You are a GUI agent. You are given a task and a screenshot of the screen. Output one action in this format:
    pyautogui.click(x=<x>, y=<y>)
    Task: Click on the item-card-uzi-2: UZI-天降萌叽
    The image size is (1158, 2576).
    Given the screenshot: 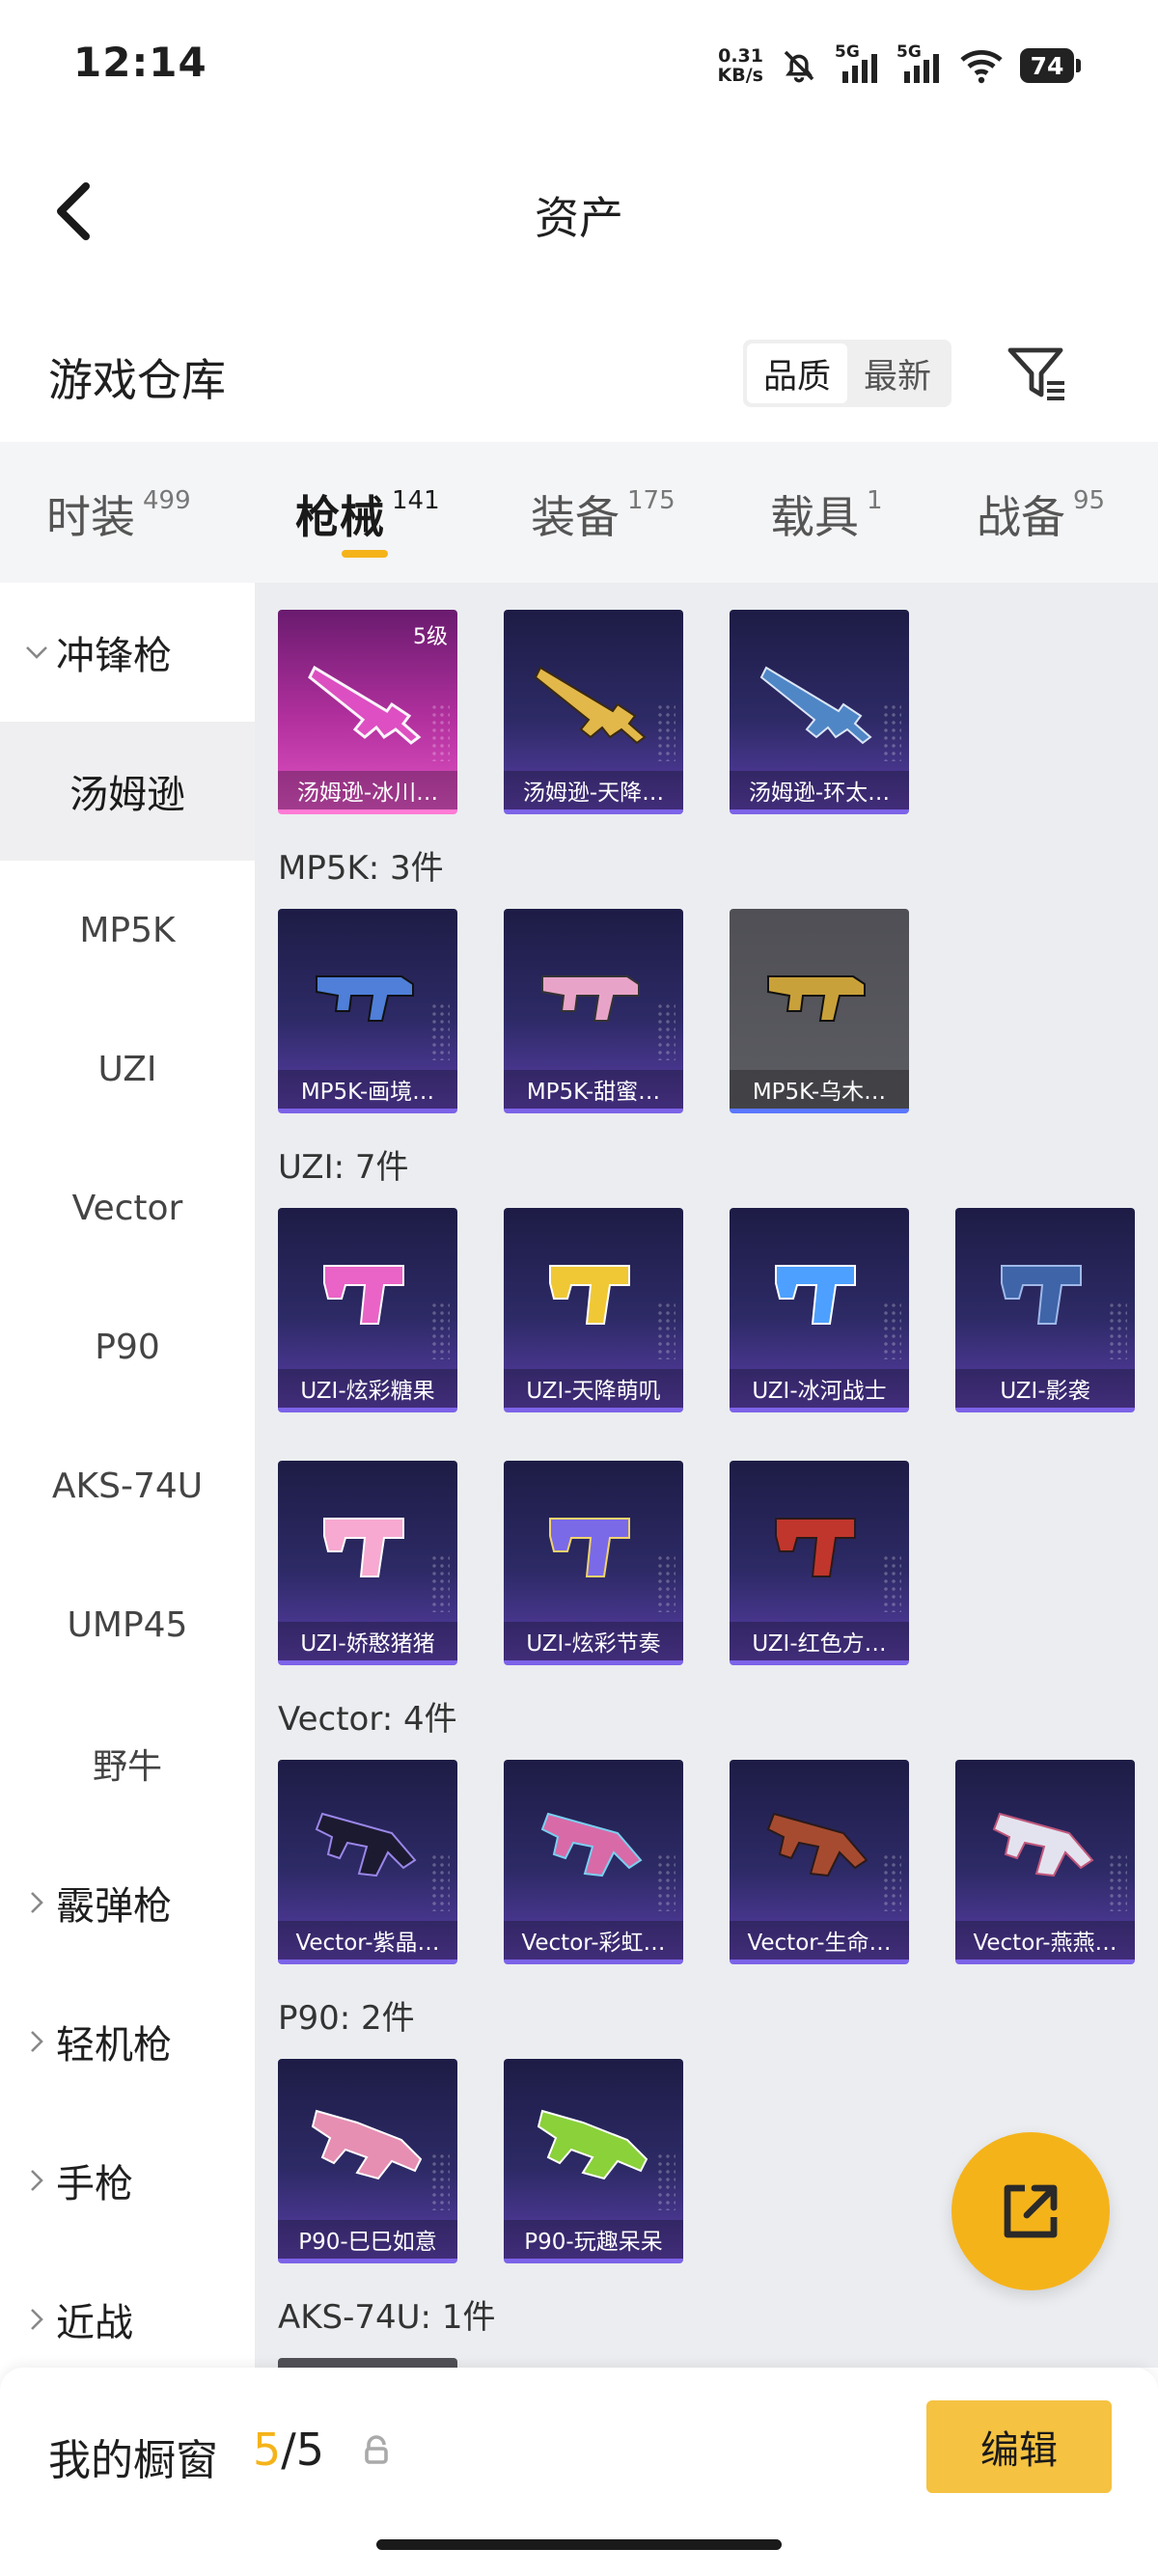 What is the action you would take?
    pyautogui.click(x=593, y=1310)
    